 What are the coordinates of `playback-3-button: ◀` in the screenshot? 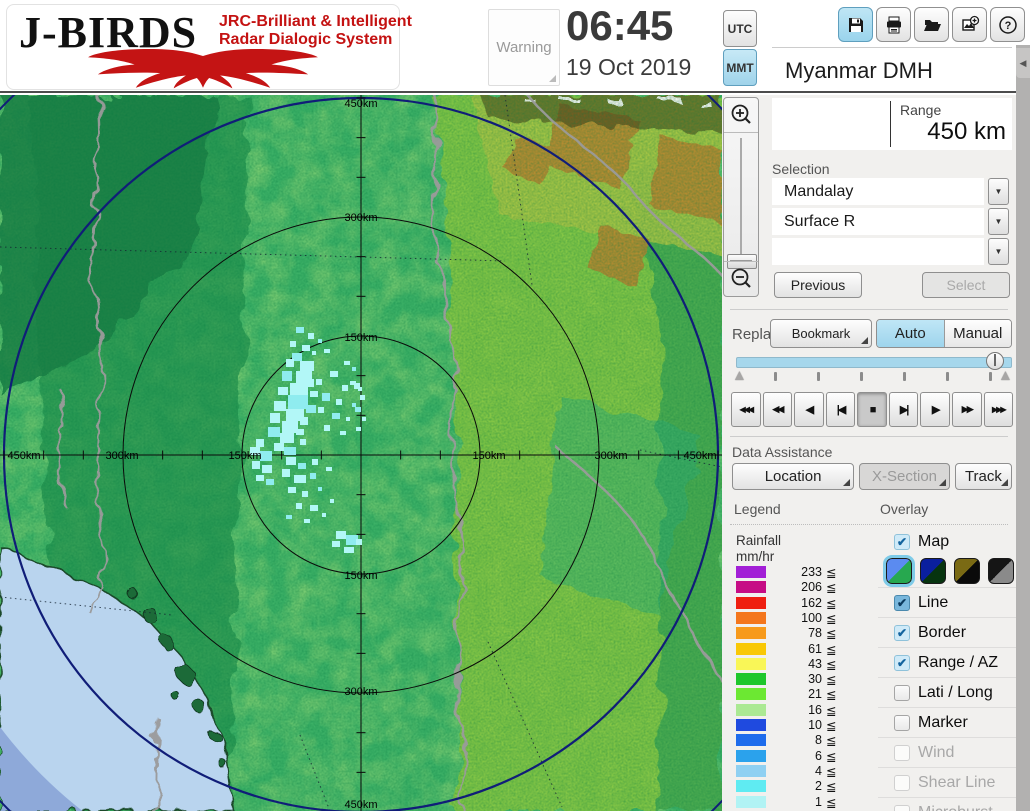 It's located at (809, 409).